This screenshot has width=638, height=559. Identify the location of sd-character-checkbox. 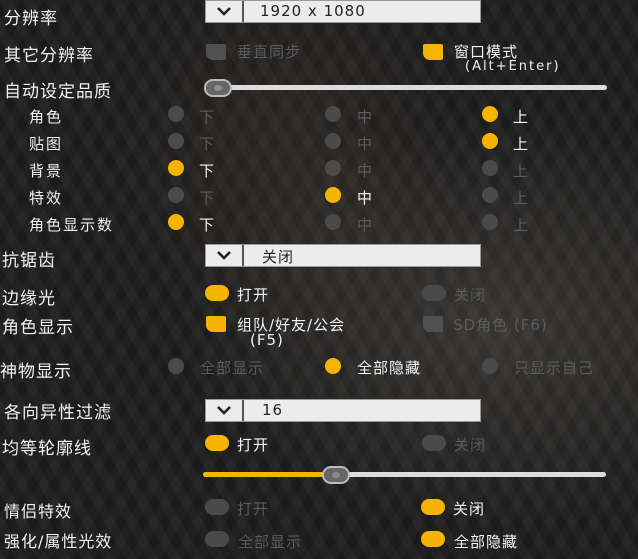
(433, 324).